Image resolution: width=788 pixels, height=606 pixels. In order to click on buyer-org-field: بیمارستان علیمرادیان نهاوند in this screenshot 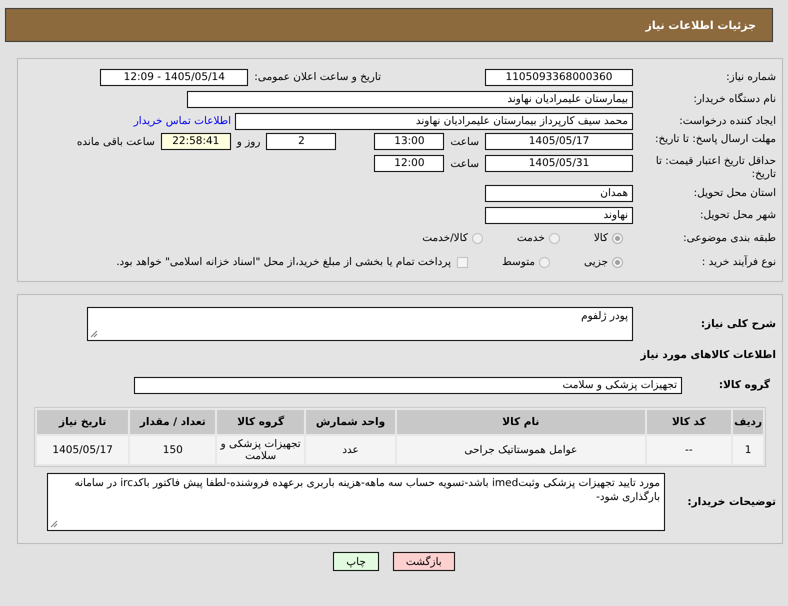, I will do `click(410, 99)`.